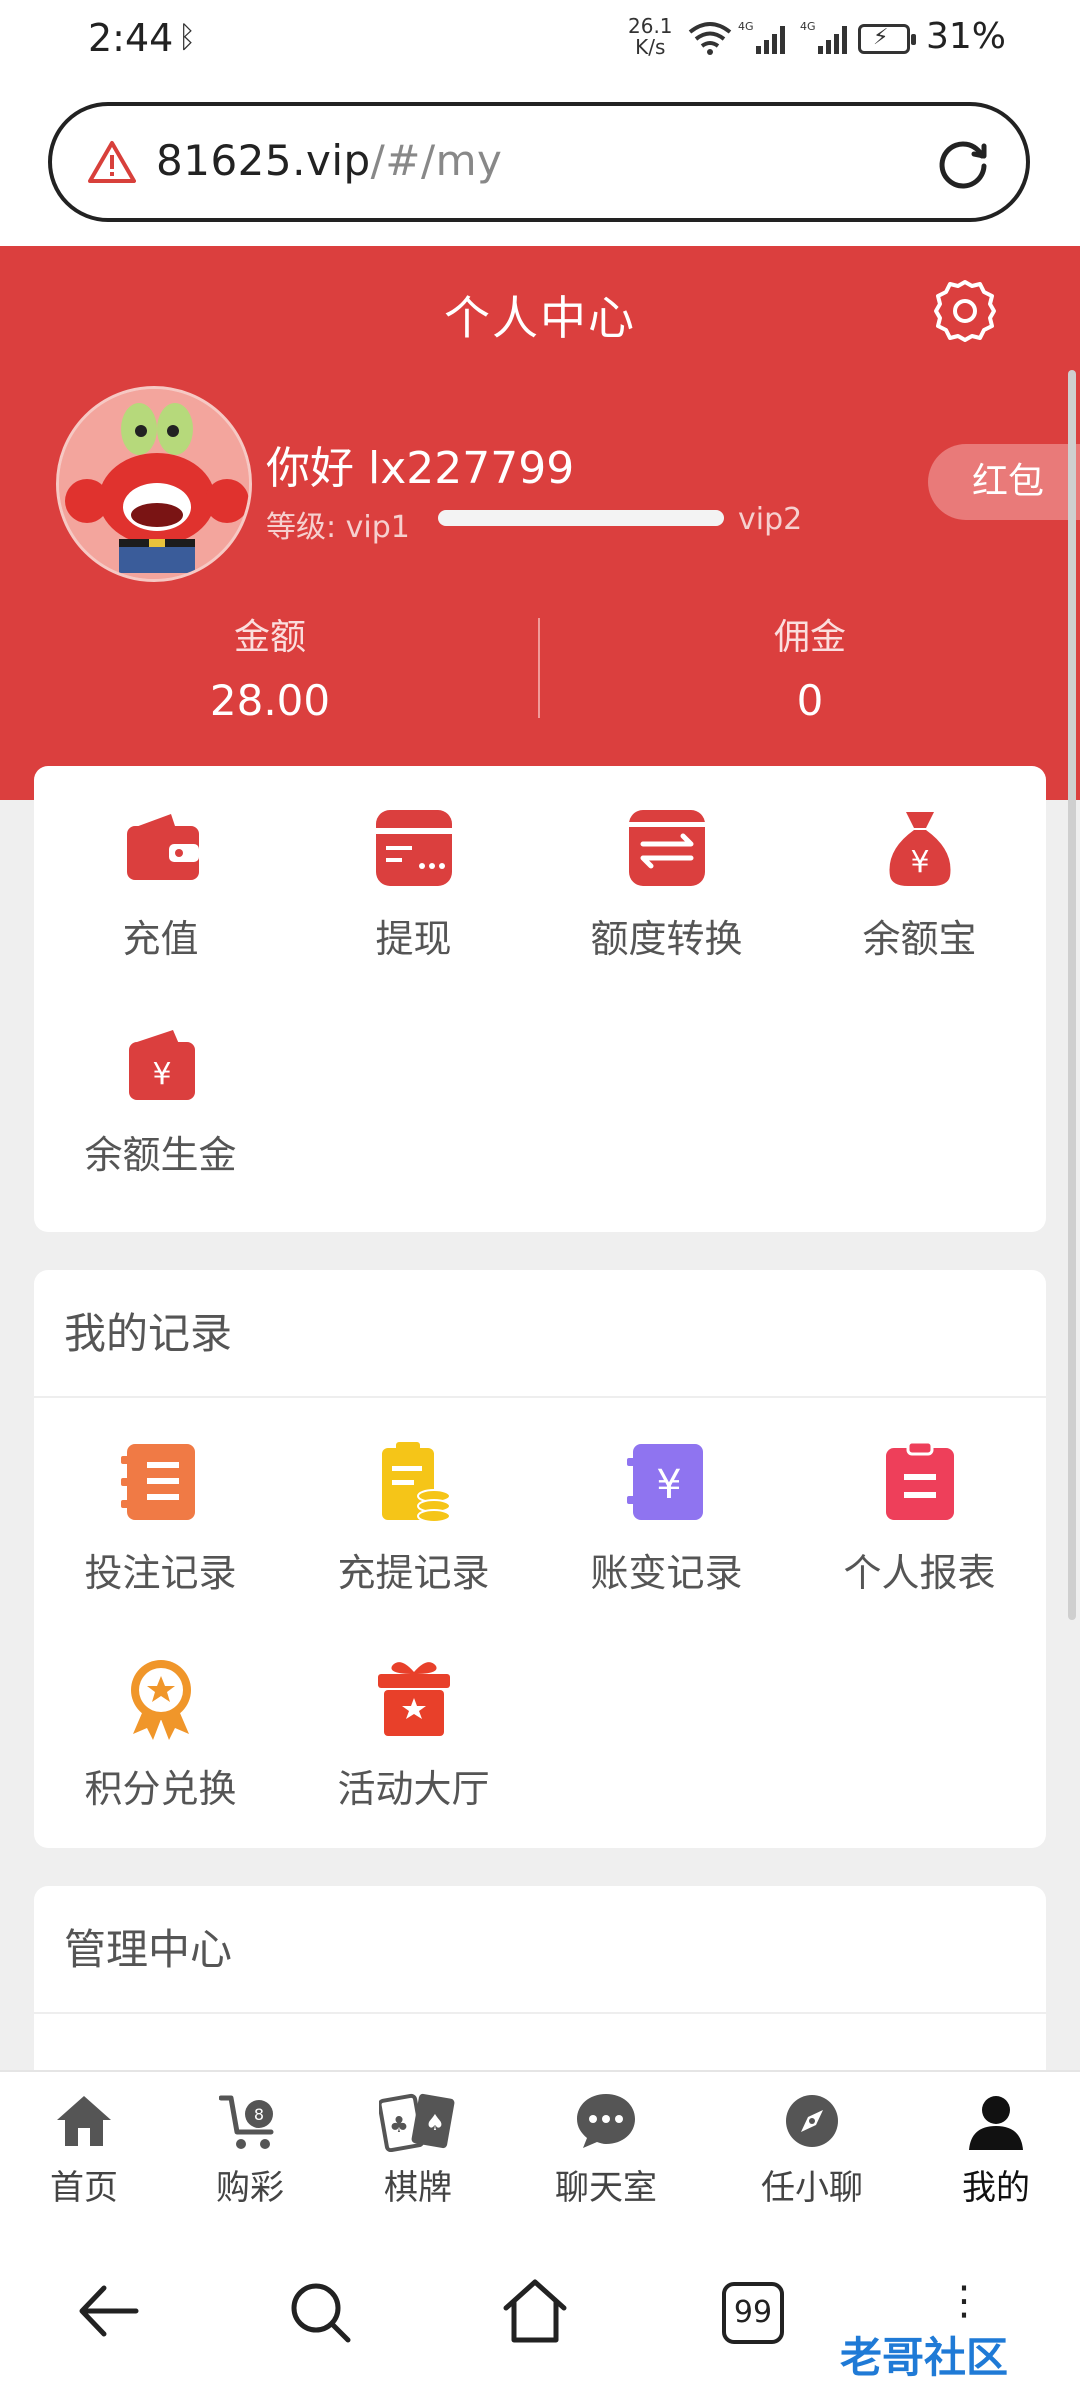 The width and height of the screenshot is (1080, 2400). I want to click on withdraw-button: 提现, so click(413, 884).